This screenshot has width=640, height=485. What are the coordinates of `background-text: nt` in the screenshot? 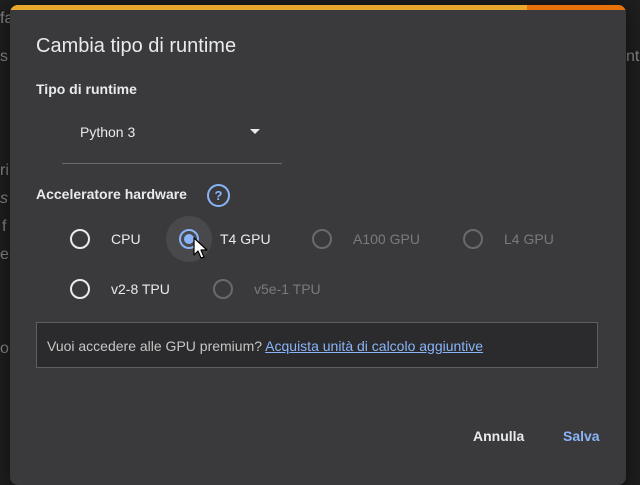 It's located at (633, 56).